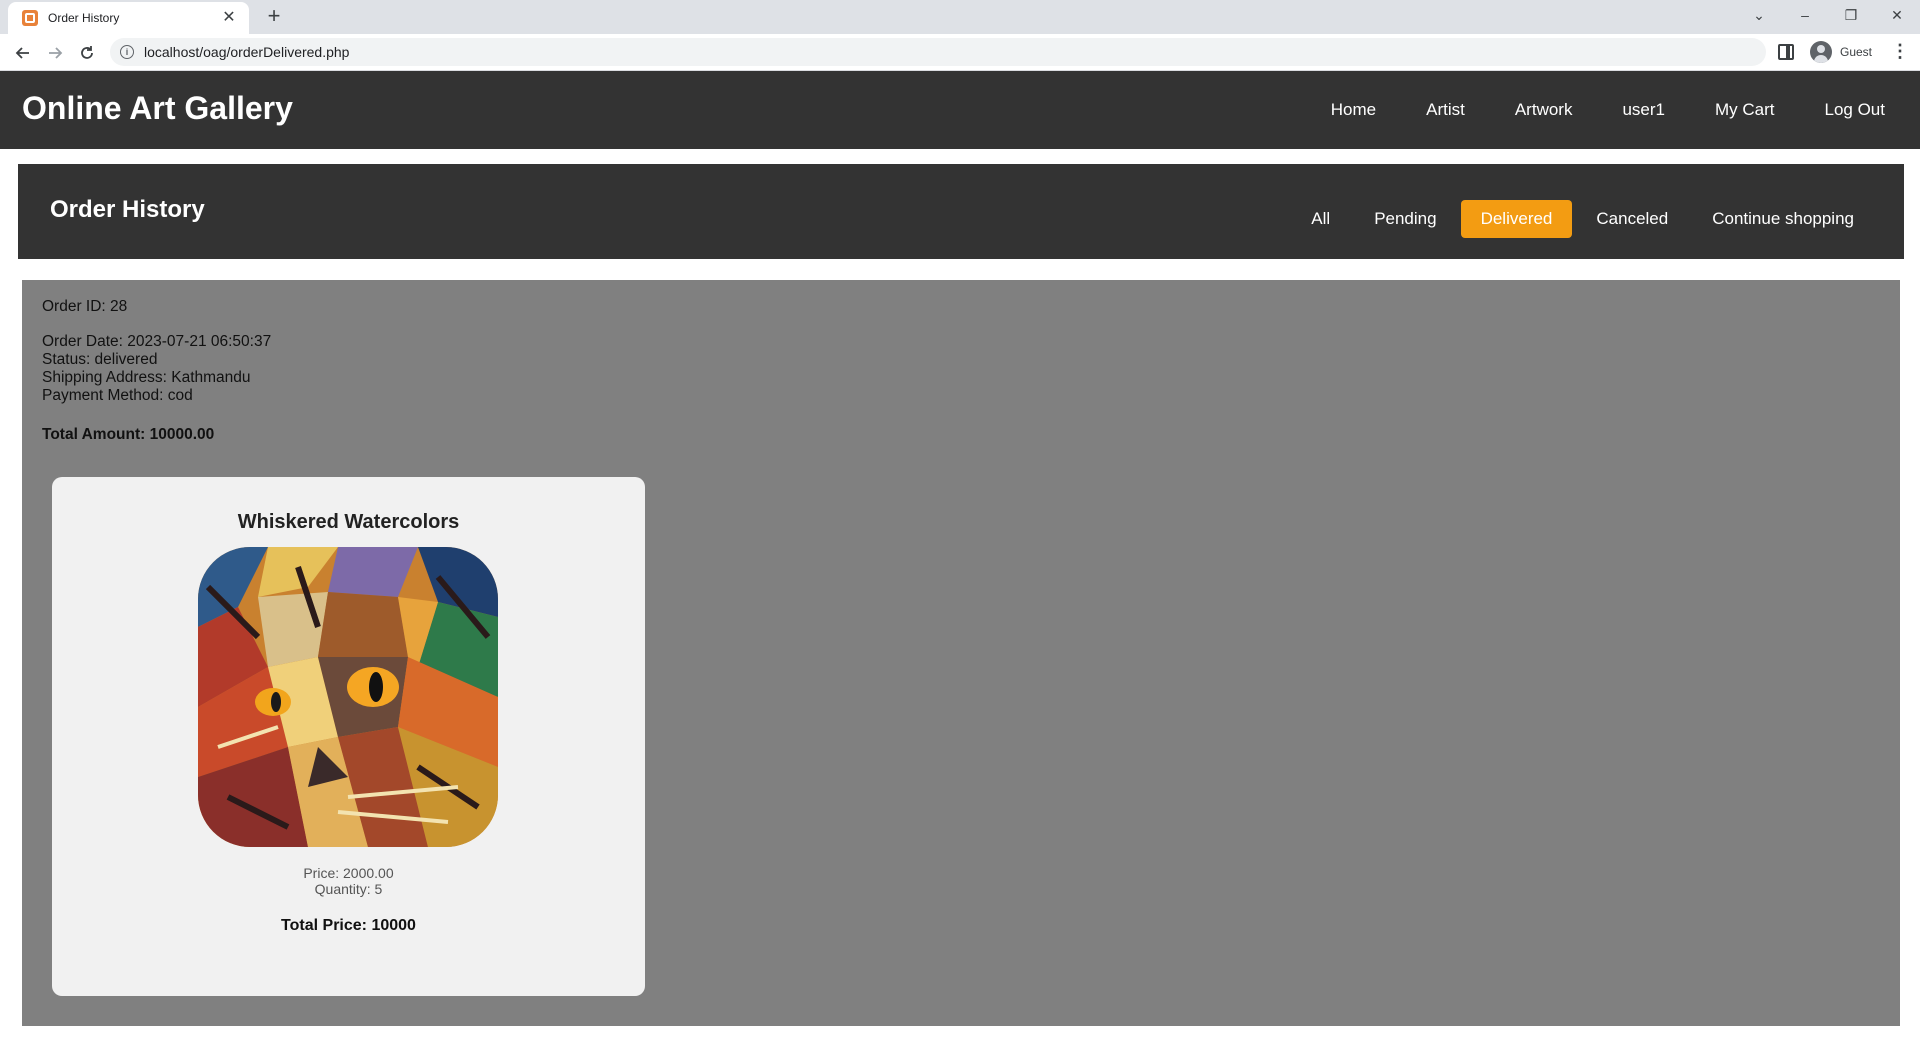  What do you see at coordinates (1445, 110) in the screenshot?
I see `nav-artist: Artist` at bounding box center [1445, 110].